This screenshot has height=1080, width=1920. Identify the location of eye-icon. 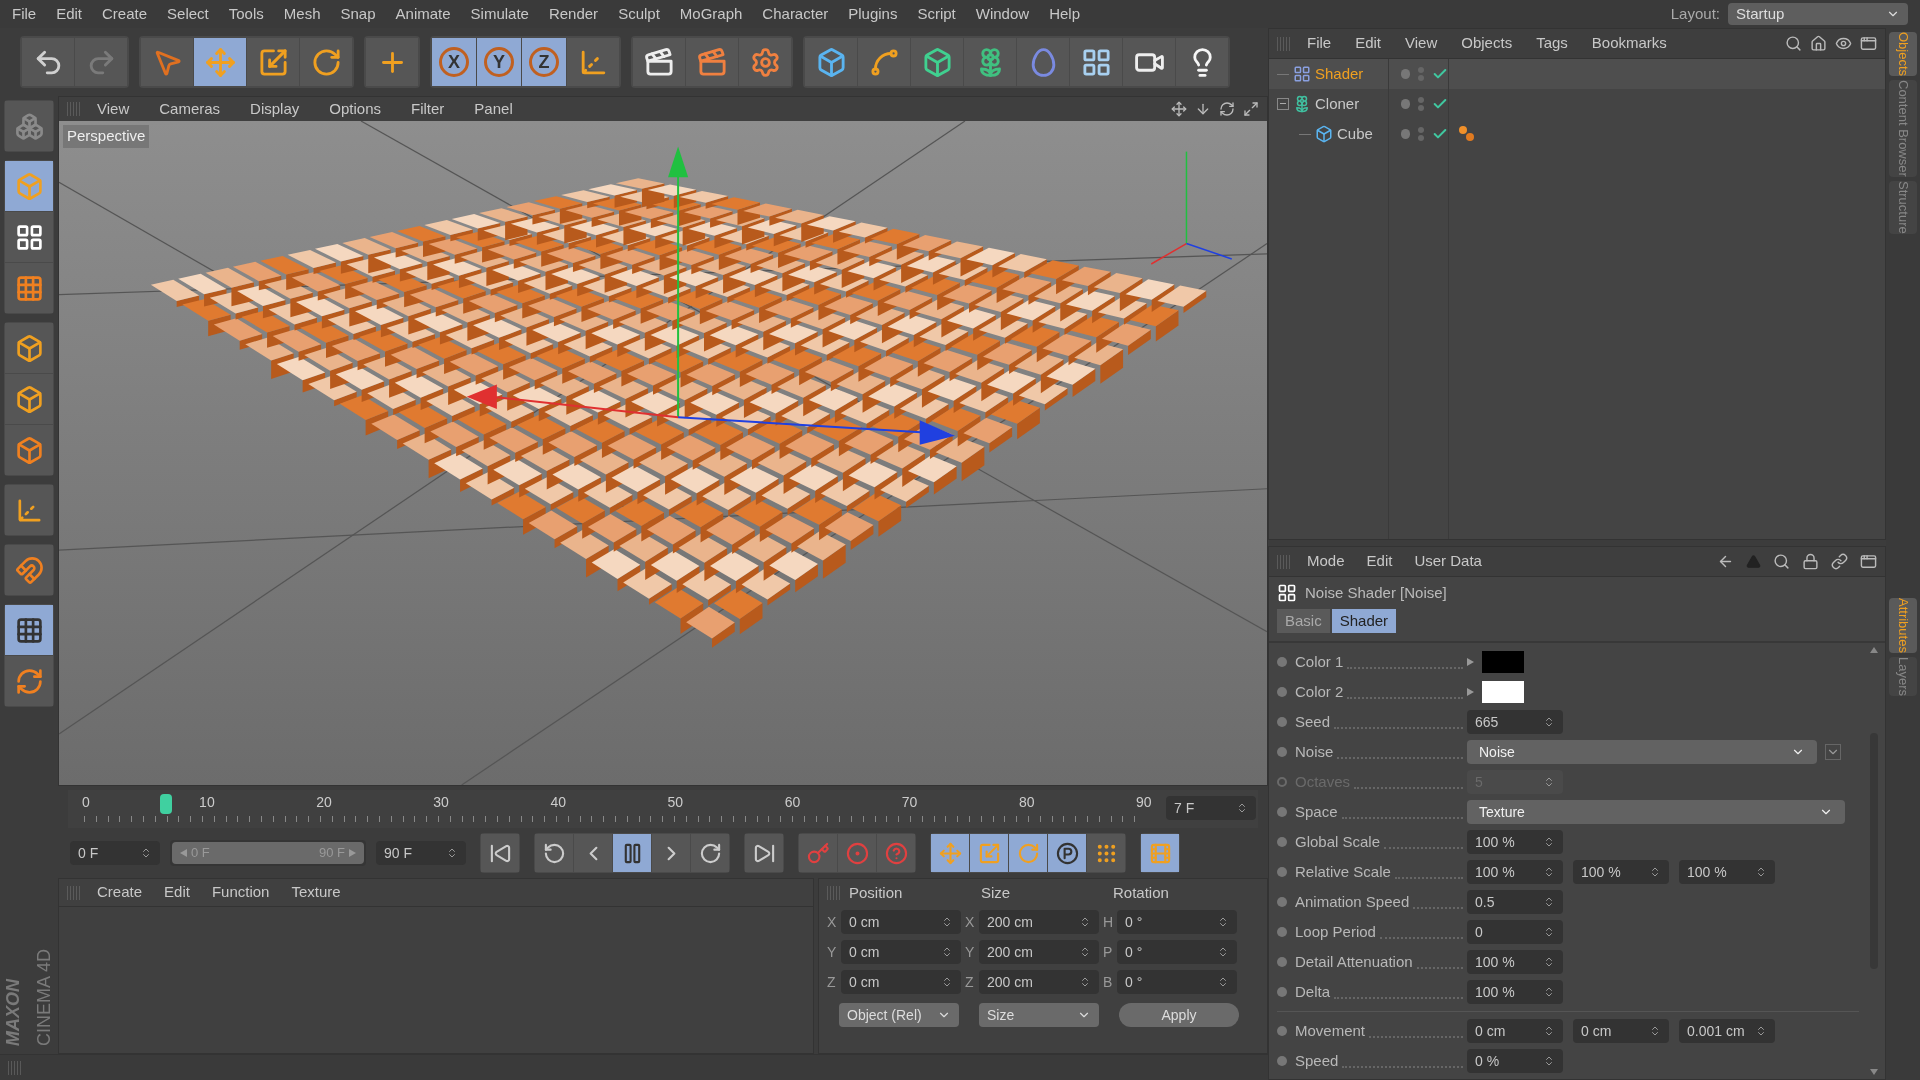
(1843, 43).